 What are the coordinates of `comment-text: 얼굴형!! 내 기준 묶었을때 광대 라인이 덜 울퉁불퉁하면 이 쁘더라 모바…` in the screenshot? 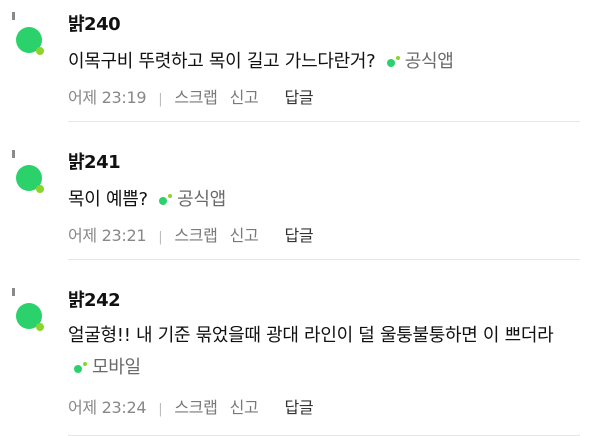 It's located at (323, 352).